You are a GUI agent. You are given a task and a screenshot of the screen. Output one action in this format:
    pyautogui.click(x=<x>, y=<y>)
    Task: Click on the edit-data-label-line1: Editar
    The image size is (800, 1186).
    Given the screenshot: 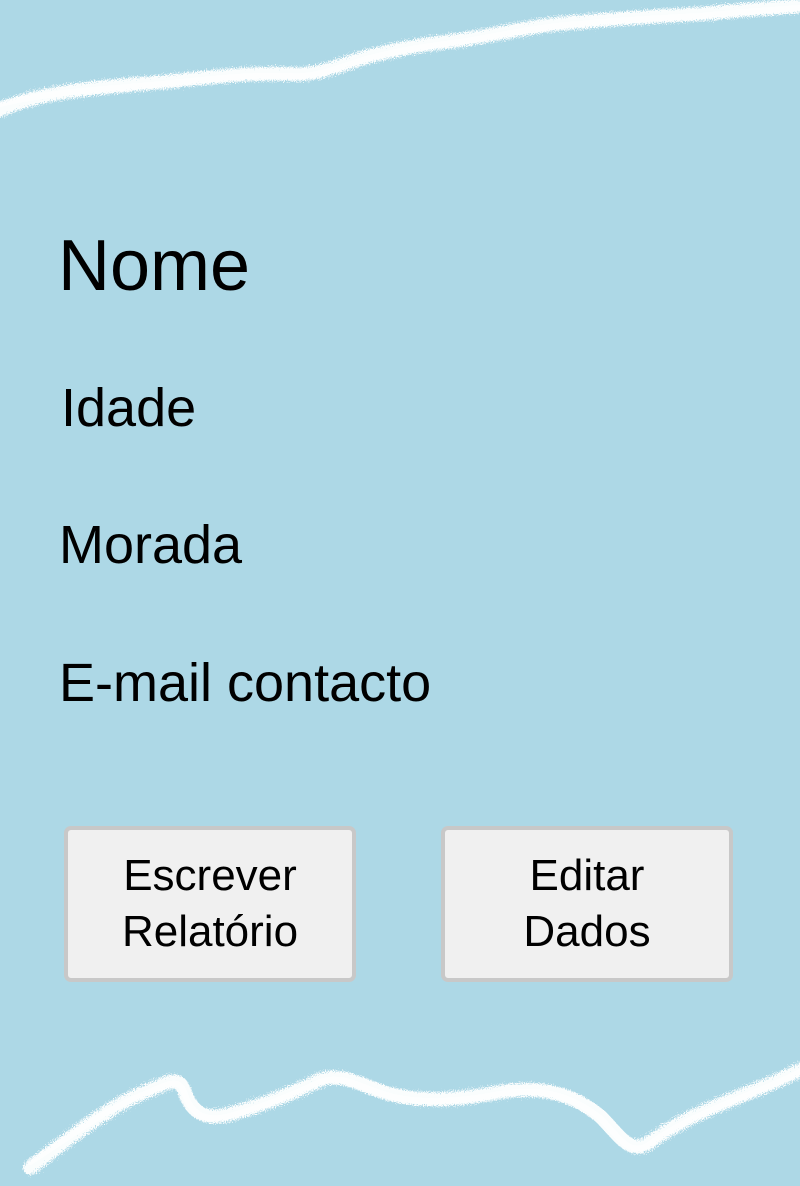 What is the action you would take?
    pyautogui.click(x=587, y=875)
    